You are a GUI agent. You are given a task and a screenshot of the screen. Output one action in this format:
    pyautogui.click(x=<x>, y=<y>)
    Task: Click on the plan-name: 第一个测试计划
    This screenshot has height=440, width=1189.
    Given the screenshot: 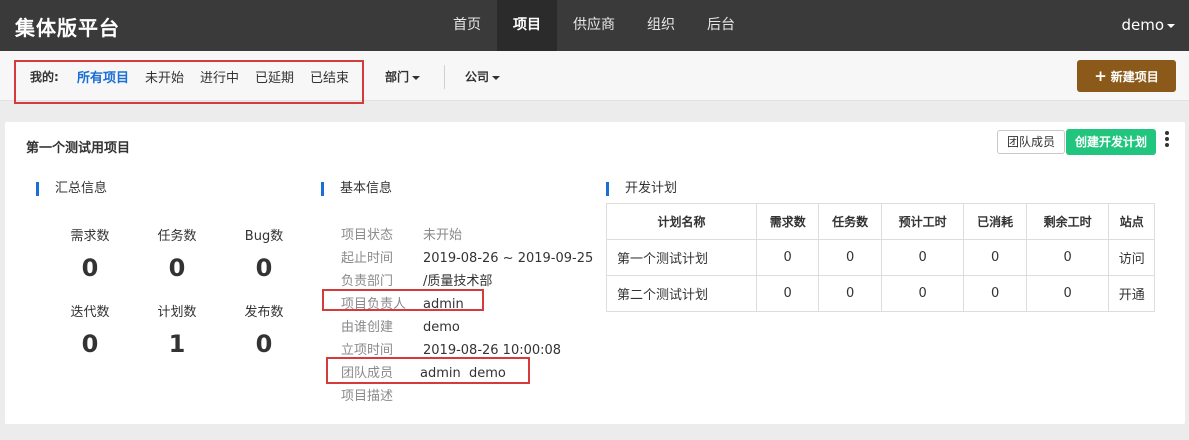 What is the action you would take?
    pyautogui.click(x=681, y=257)
    